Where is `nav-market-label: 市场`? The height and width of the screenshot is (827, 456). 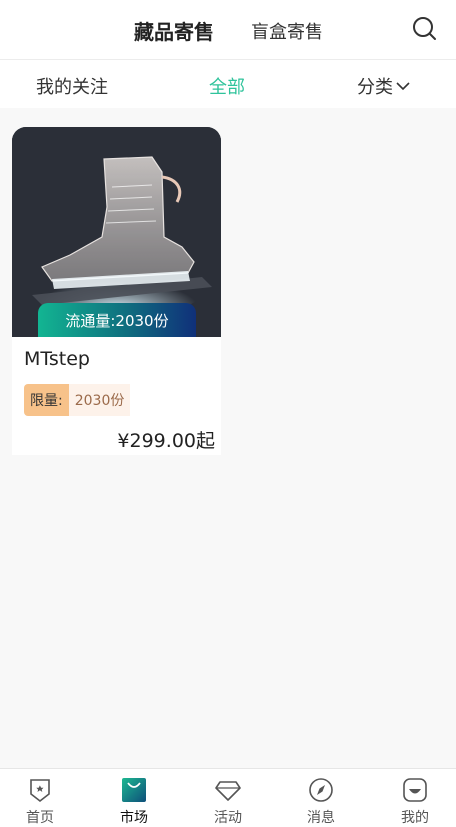 nav-market-label: 市场 is located at coordinates (134, 818).